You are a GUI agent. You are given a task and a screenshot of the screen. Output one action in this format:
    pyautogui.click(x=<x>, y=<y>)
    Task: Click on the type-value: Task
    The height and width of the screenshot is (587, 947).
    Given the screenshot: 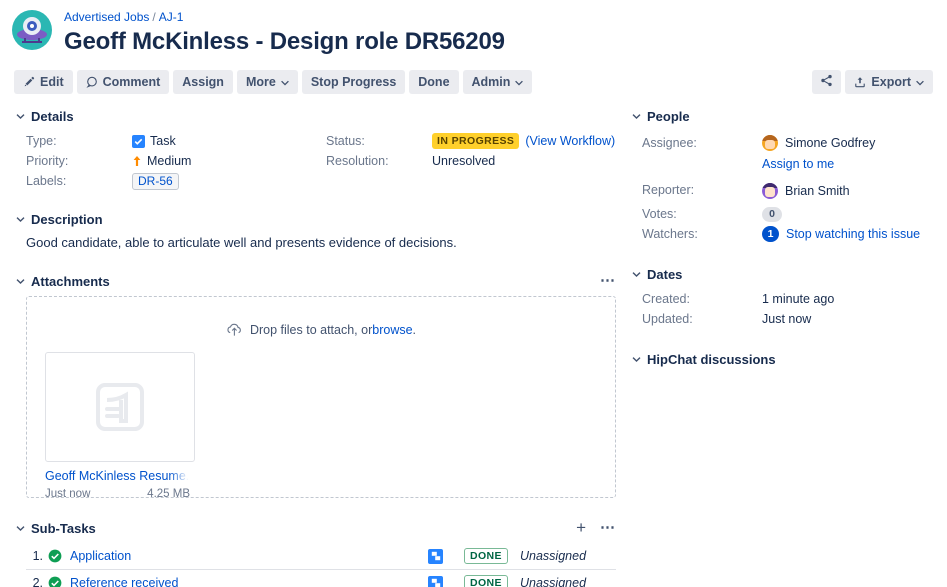 What is the action you would take?
    pyautogui.click(x=161, y=141)
    